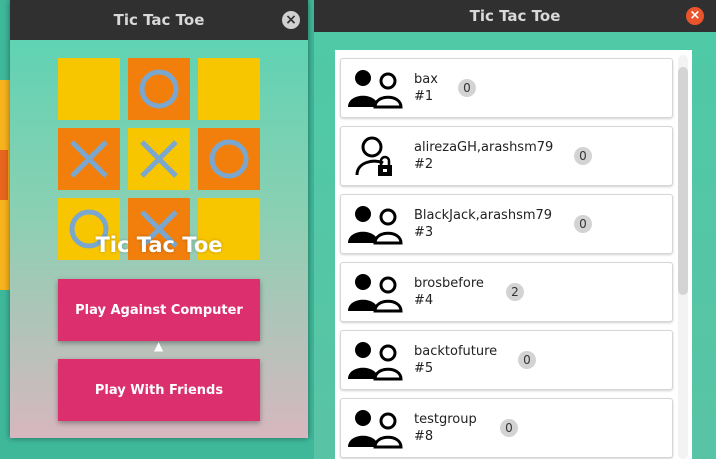 Image resolution: width=716 pixels, height=459 pixels. I want to click on chat-name: brosbefore, so click(449, 283).